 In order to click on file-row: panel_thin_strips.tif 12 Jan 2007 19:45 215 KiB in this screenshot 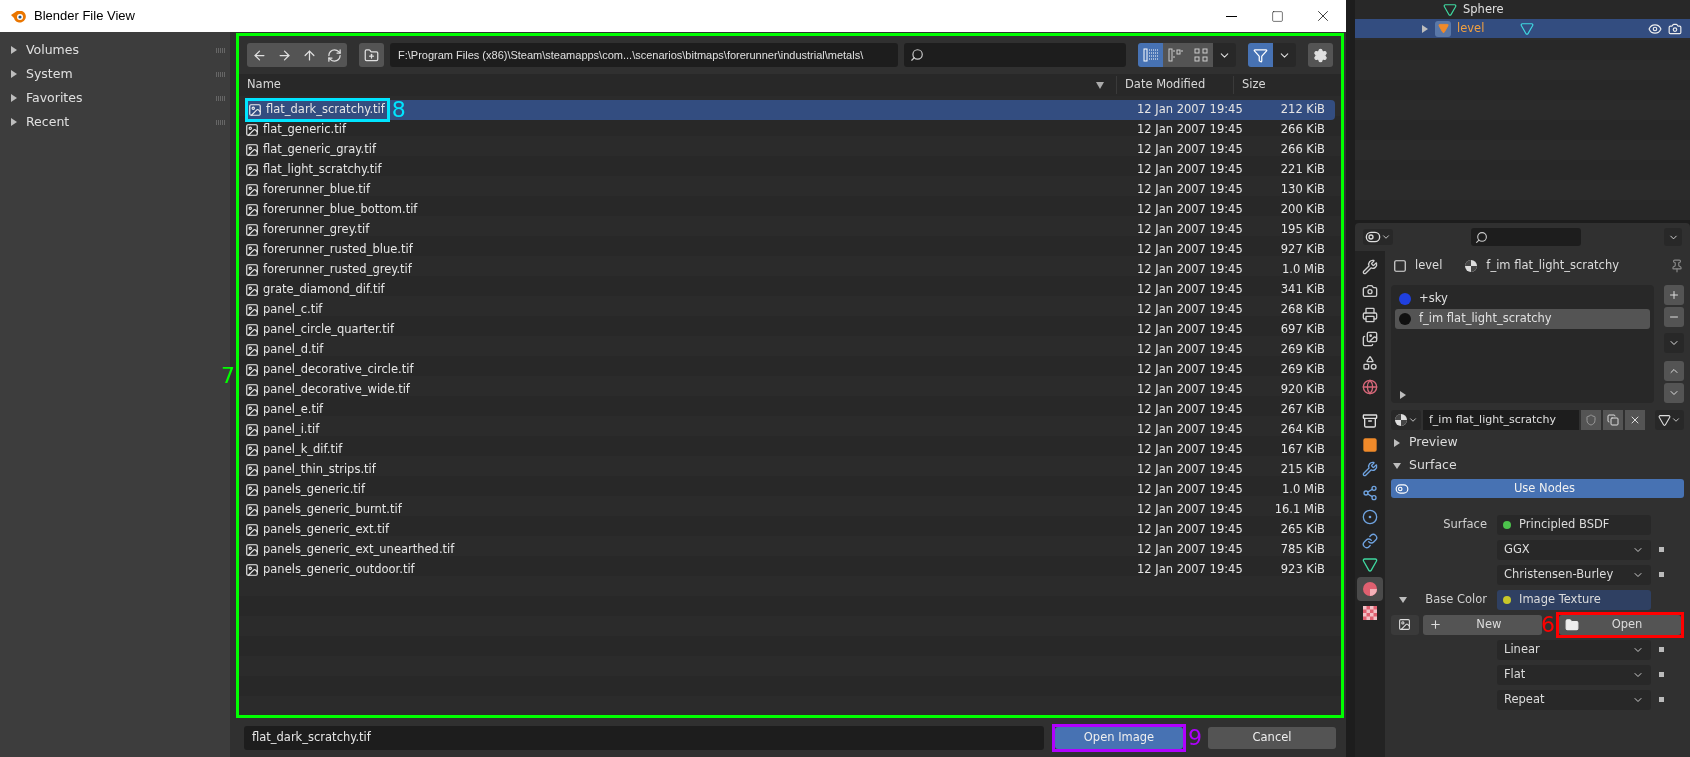, I will do `click(790, 470)`.